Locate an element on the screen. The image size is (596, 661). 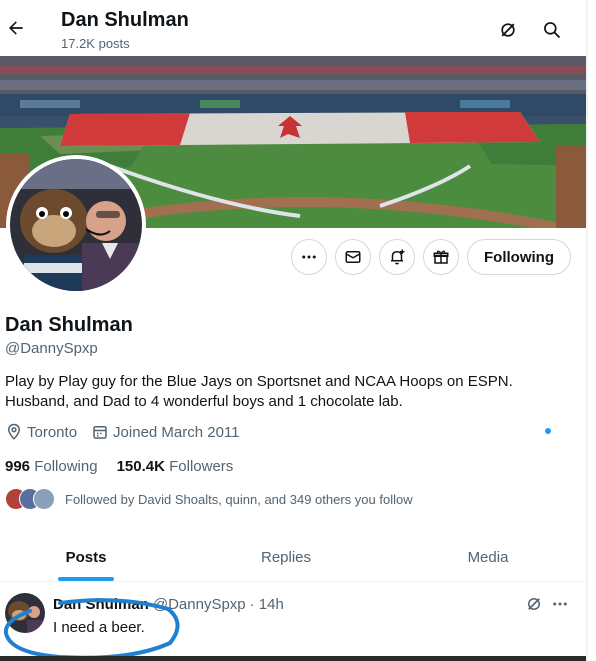
envelope-icon is located at coordinates (353, 257).